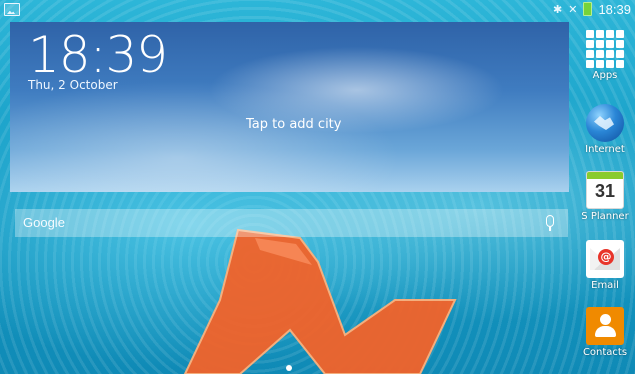 Image resolution: width=635 pixels, height=374 pixels. I want to click on calendar-day: 31, so click(605, 191).